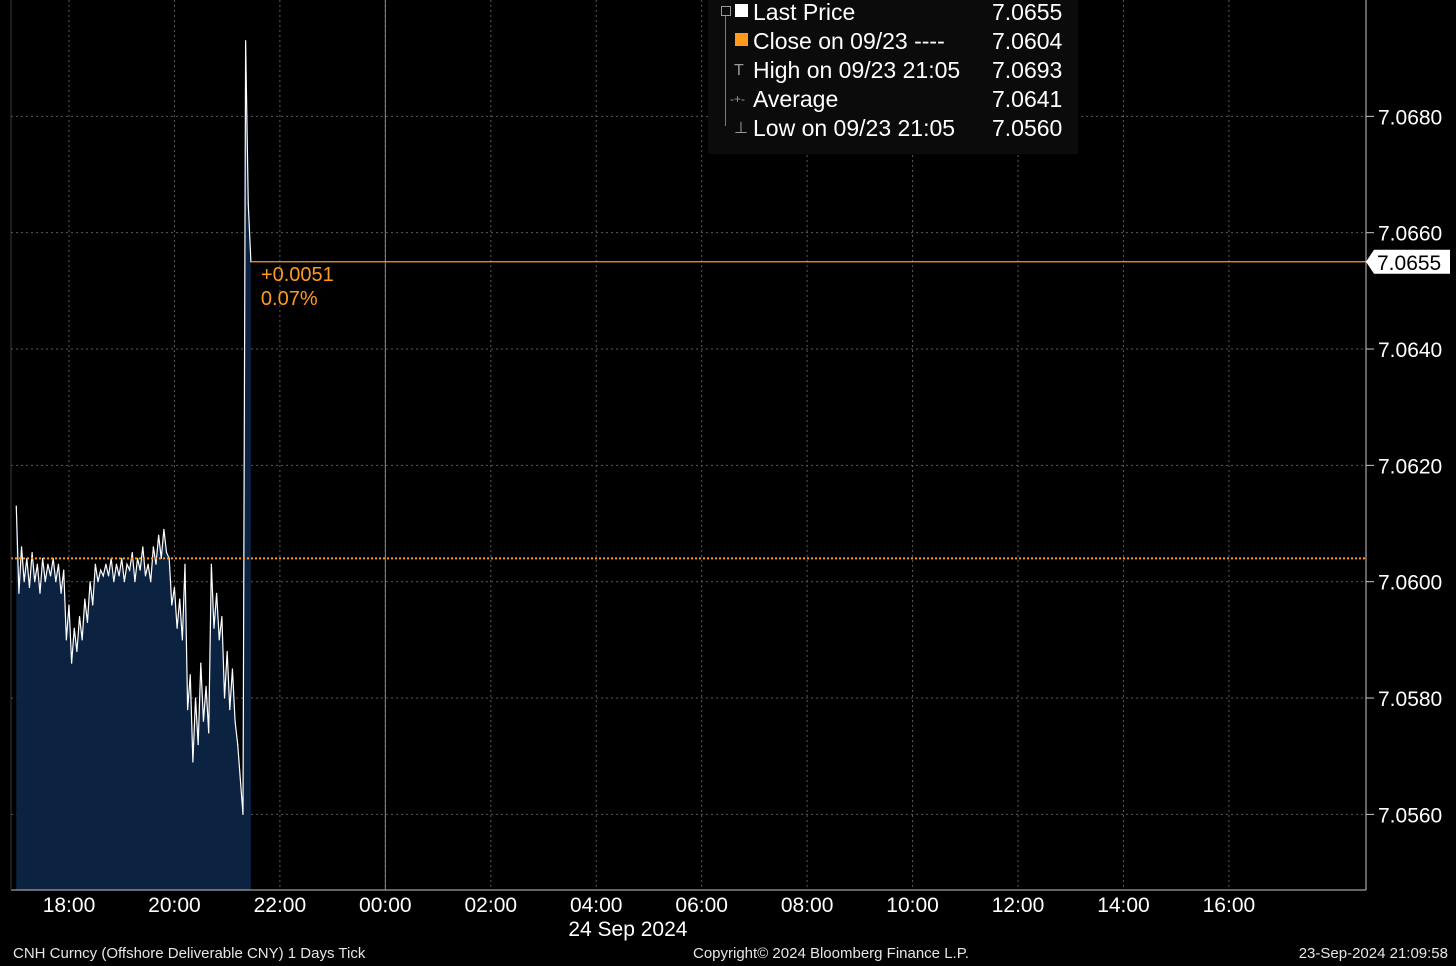  Describe the element at coordinates (69, 905) in the screenshot. I see `x-tick-label: 18:00` at that location.